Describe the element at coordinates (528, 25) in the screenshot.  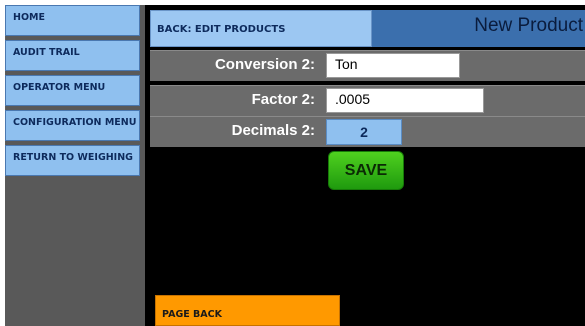
I see `page-title: New Product` at that location.